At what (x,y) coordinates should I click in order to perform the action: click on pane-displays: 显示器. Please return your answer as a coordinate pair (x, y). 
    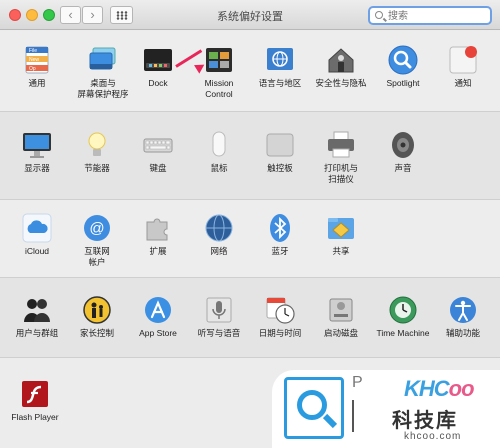
    Looking at the image, I should click on (37, 151).